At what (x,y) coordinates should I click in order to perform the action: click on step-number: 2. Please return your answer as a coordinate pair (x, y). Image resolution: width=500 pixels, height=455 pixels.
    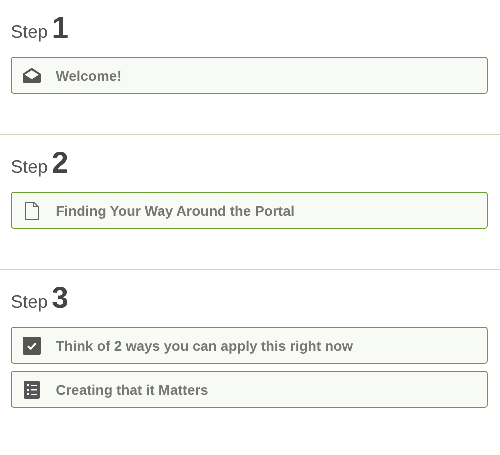
    Looking at the image, I should click on (60, 164).